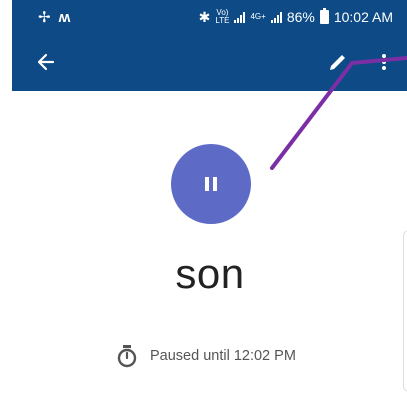 This screenshot has width=407, height=405. I want to click on status-bar: ✢ ʍ ✱ Vo) LTE 4G+ 86% 10:02 AM, so click(209, 17).